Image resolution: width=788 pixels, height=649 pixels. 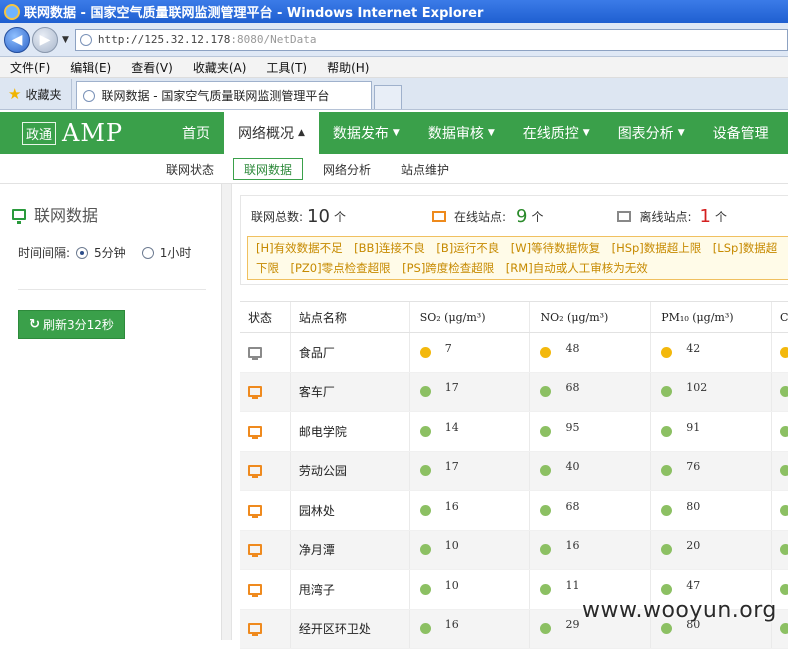 I want to click on nav-network-overview-label: 网络概况, so click(x=266, y=133).